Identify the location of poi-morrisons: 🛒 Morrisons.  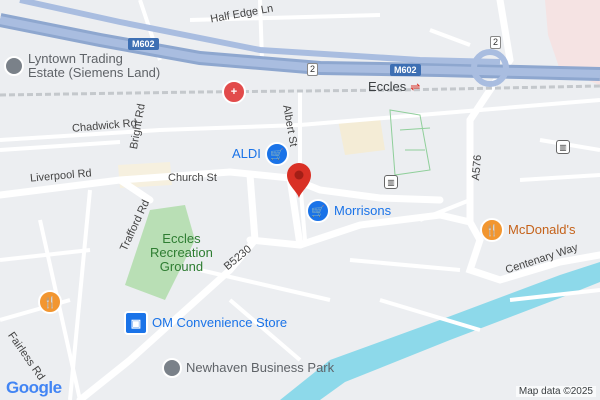
(348, 211).